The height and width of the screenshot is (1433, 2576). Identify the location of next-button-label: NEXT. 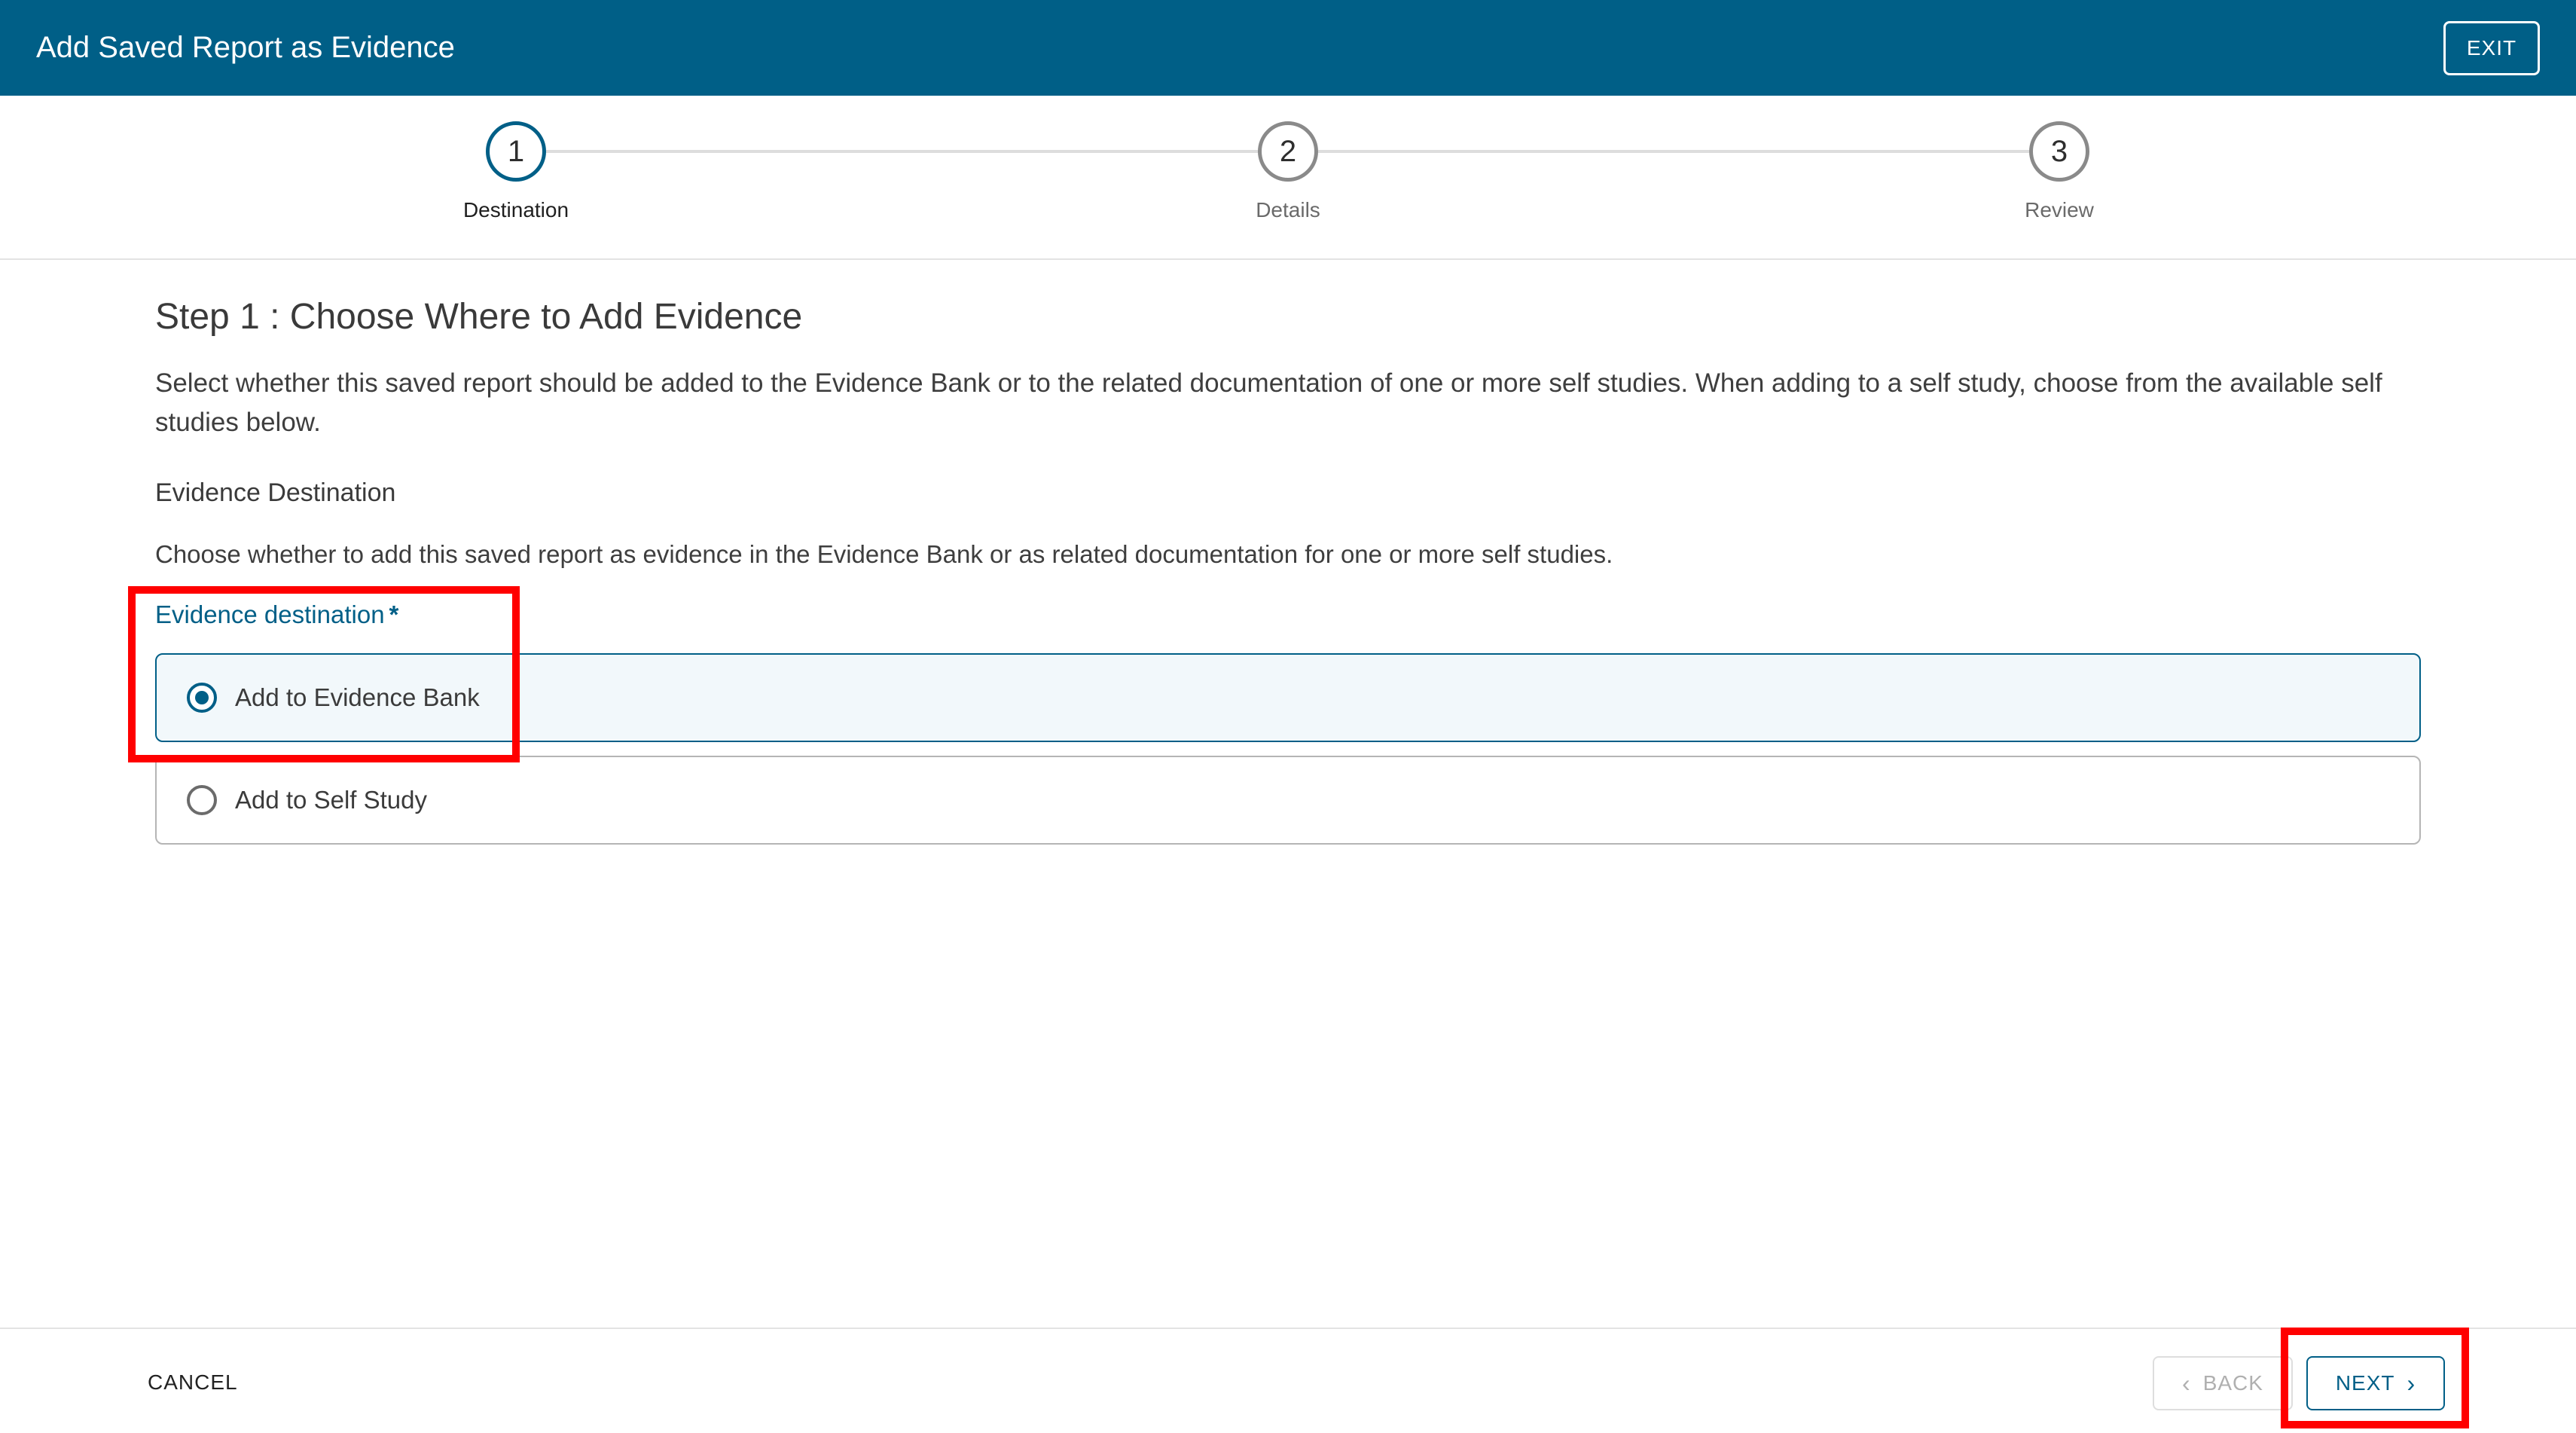
(2365, 1383).